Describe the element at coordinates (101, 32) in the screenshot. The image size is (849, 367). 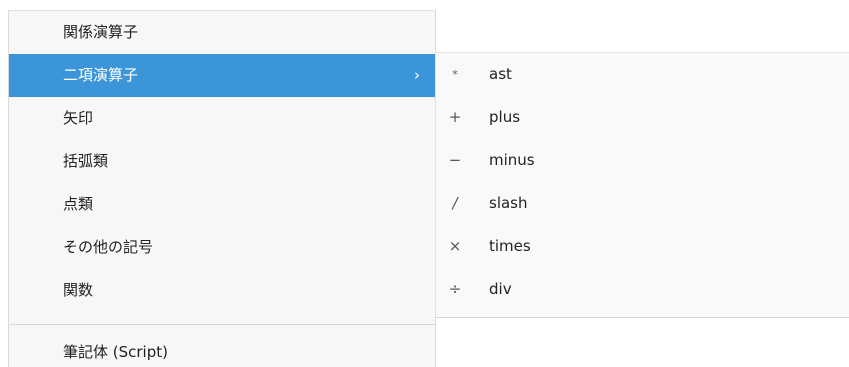
I see `menu-item-label: 関係演算子` at that location.